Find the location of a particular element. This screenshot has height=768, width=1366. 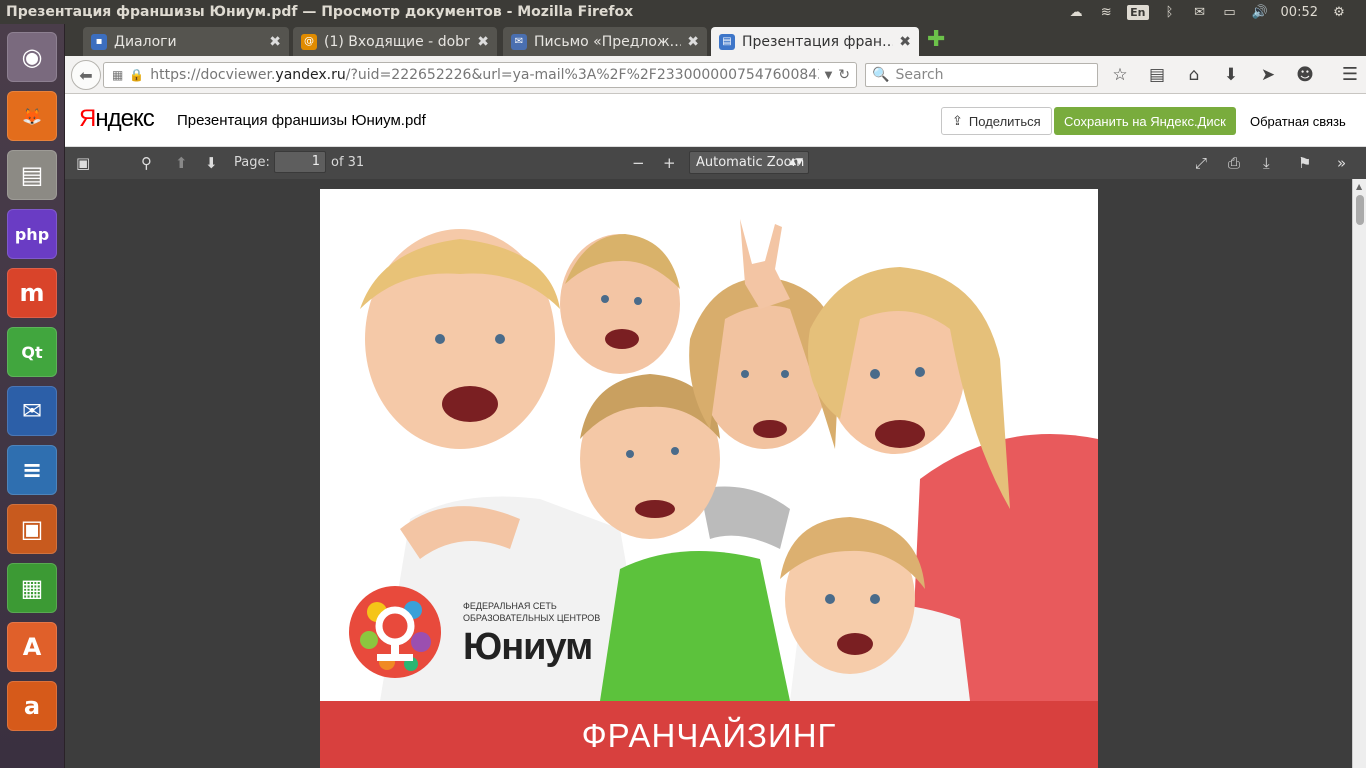

meld-glyph: m is located at coordinates (32, 293).